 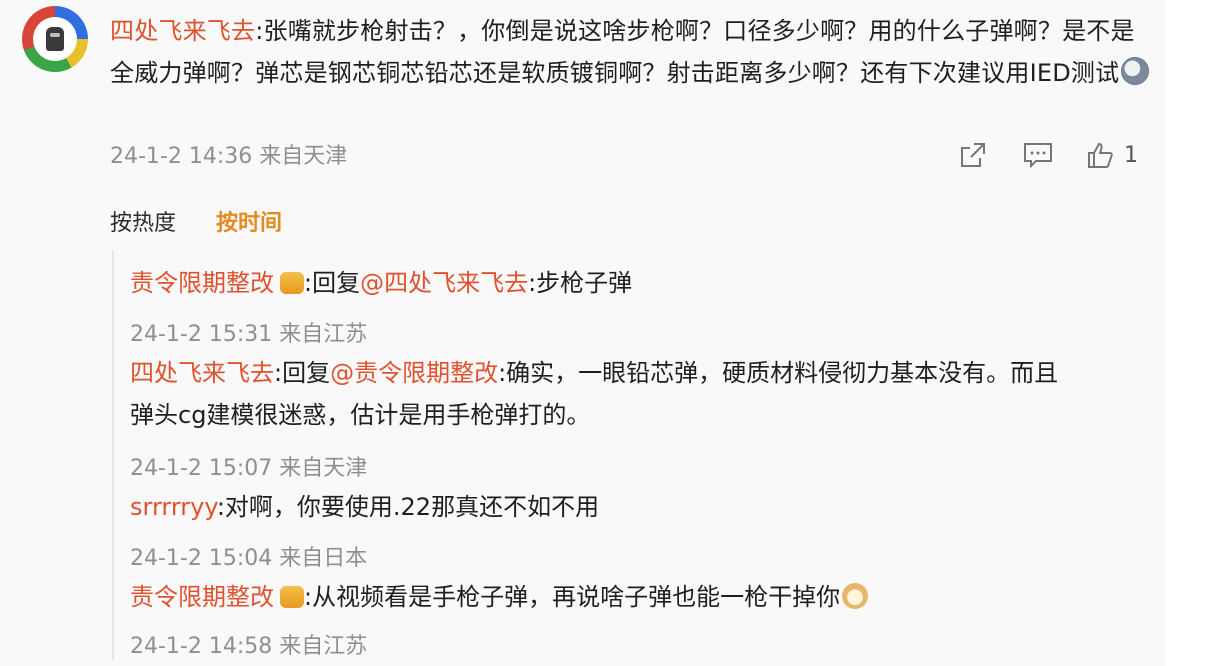 What do you see at coordinates (360, 415) in the screenshot?
I see `reply-text-continued: 弹头cg建模很迷惑，估计是用手枪弹打的。` at bounding box center [360, 415].